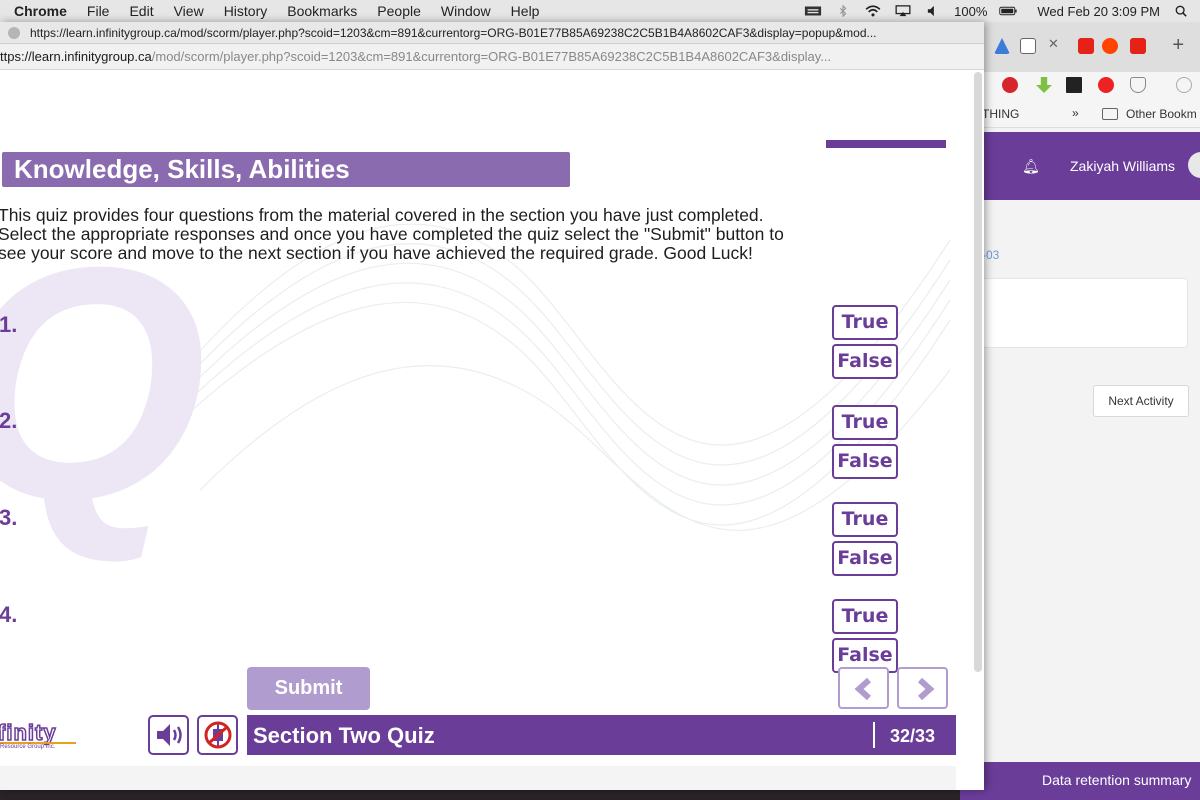 The image size is (1200, 800). I want to click on battery-icon, so click(1008, 11).